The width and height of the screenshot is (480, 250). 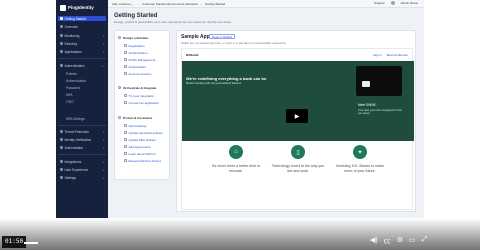 I want to click on sidebar-subitem-mfa-settings: MFA Settings, so click(x=75, y=118).